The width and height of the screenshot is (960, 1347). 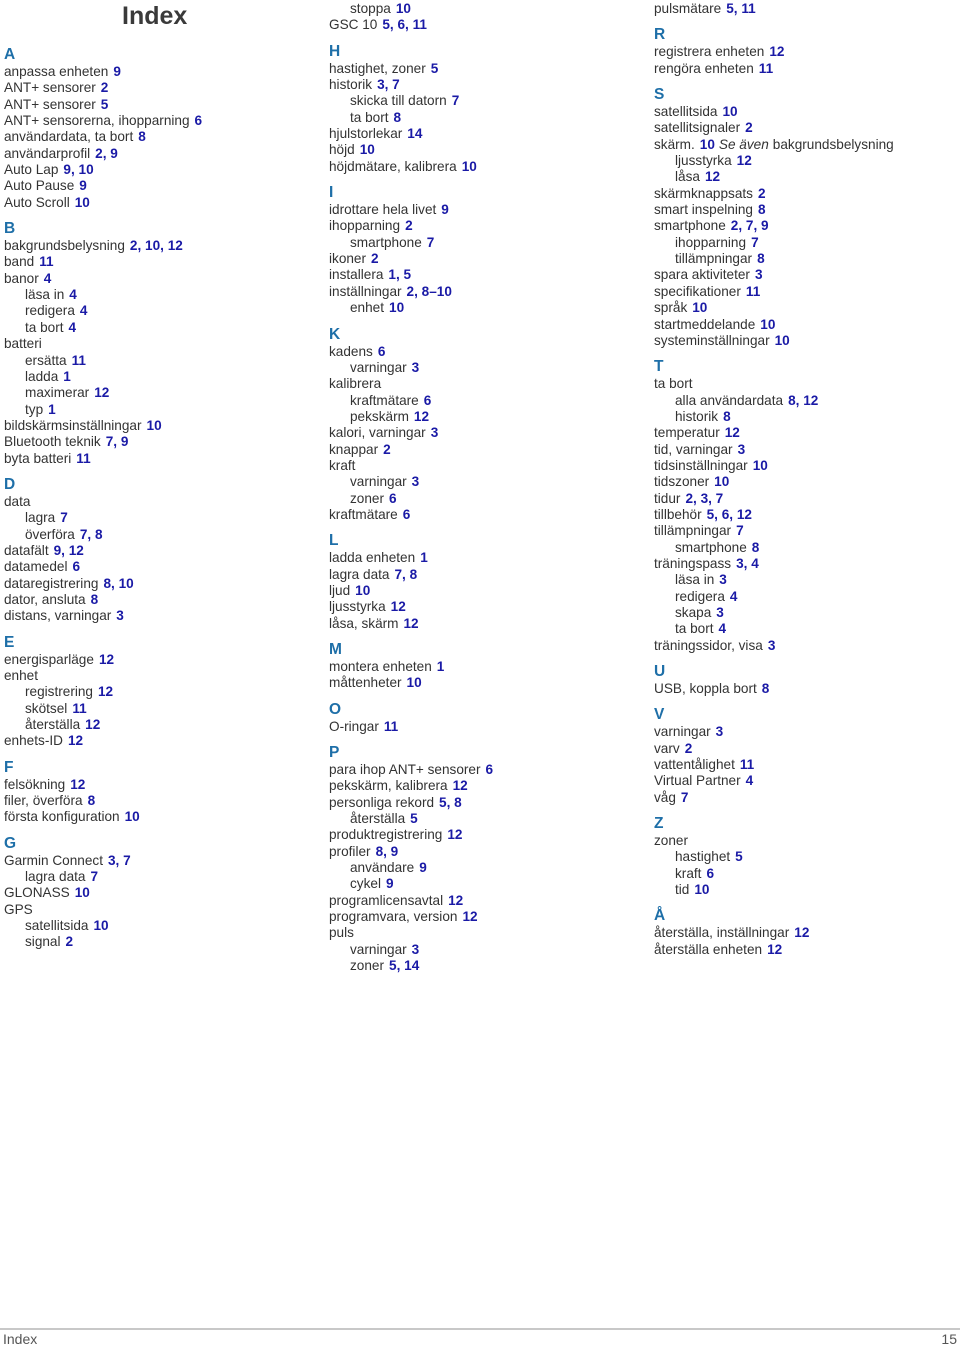 I want to click on page-reference-link: 2, 8–10, so click(x=429, y=291).